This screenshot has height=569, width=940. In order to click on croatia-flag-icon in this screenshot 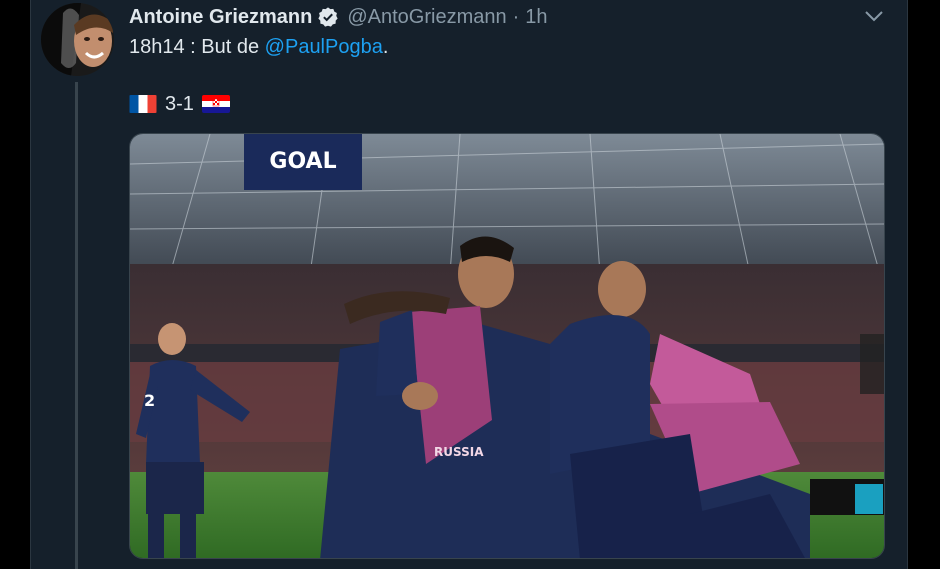, I will do `click(215, 104)`.